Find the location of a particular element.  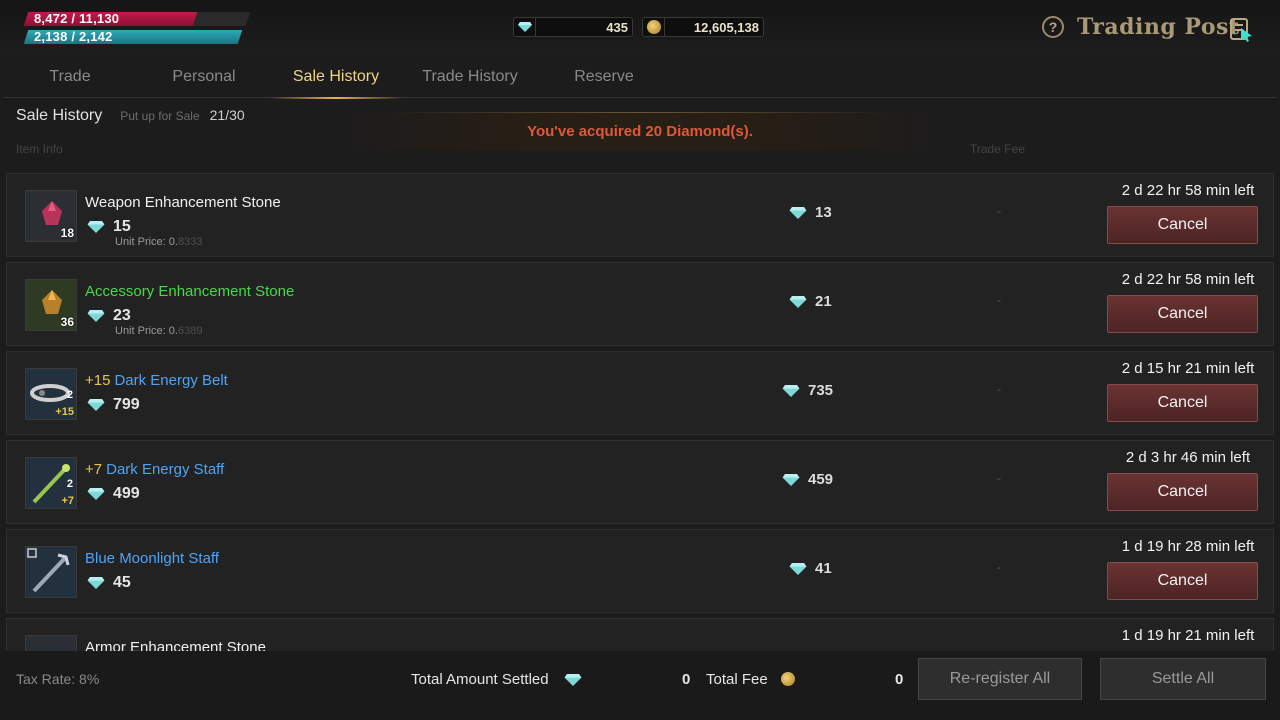

sale-history-header: Sale History Put up for Sale 21/30 is located at coordinates (130, 116).